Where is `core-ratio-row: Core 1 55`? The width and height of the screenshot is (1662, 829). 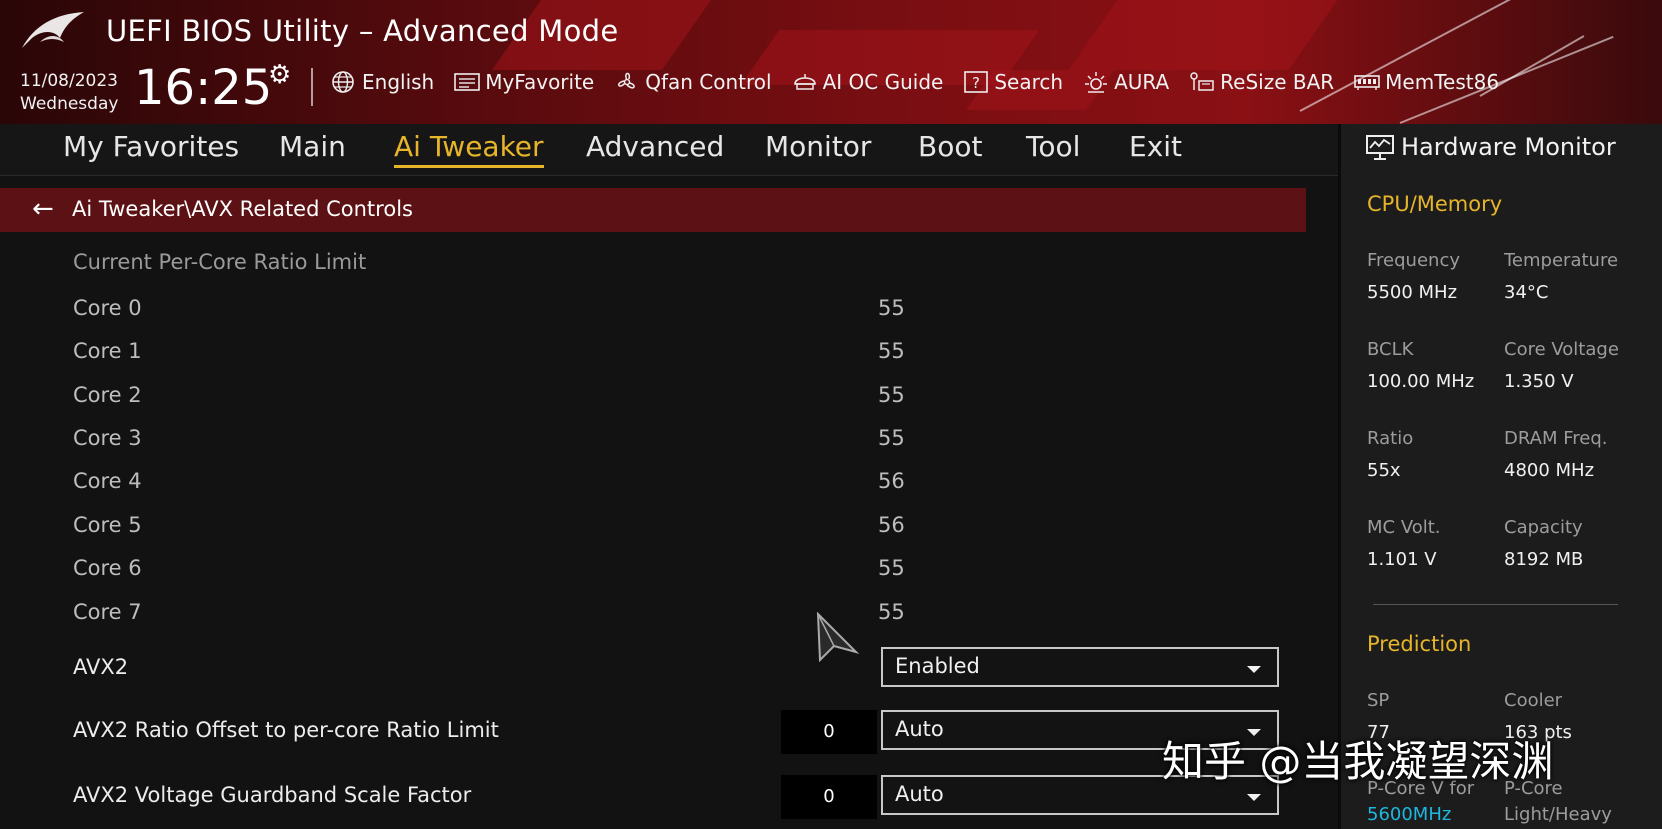
core-ratio-row: Core 1 55 is located at coordinates (673, 359).